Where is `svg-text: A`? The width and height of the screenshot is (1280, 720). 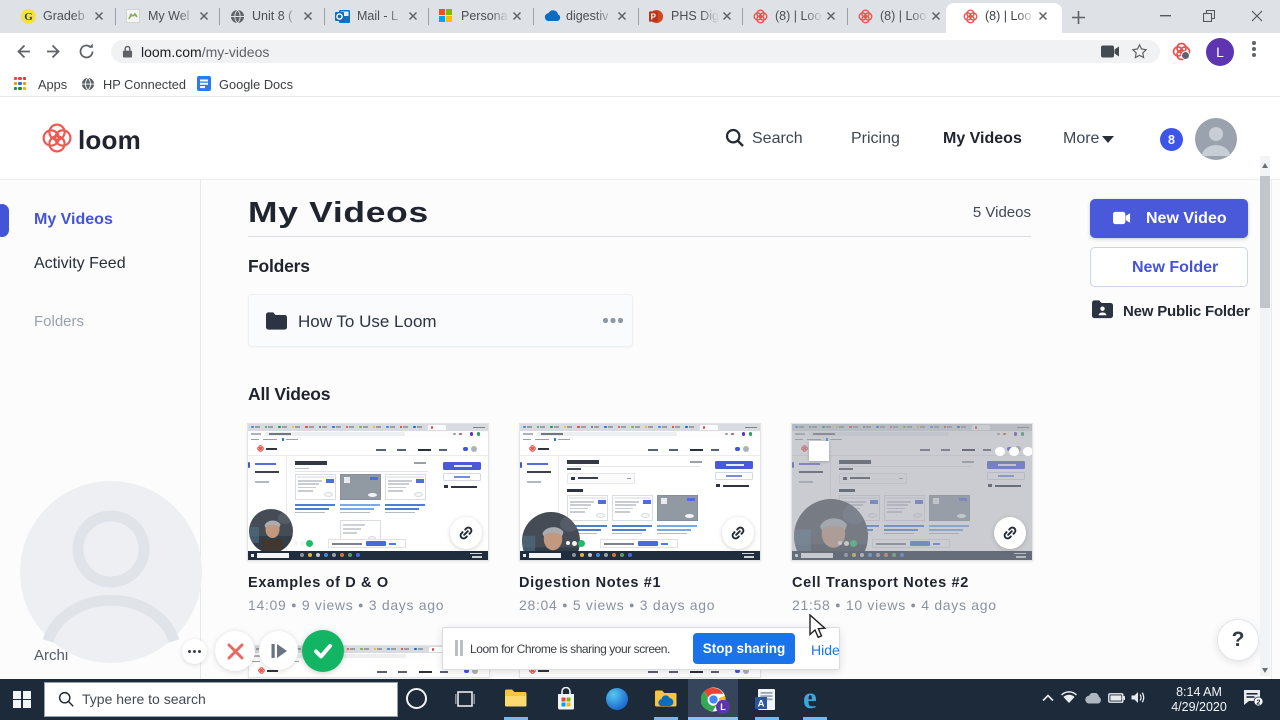 svg-text: A is located at coordinates (761, 704).